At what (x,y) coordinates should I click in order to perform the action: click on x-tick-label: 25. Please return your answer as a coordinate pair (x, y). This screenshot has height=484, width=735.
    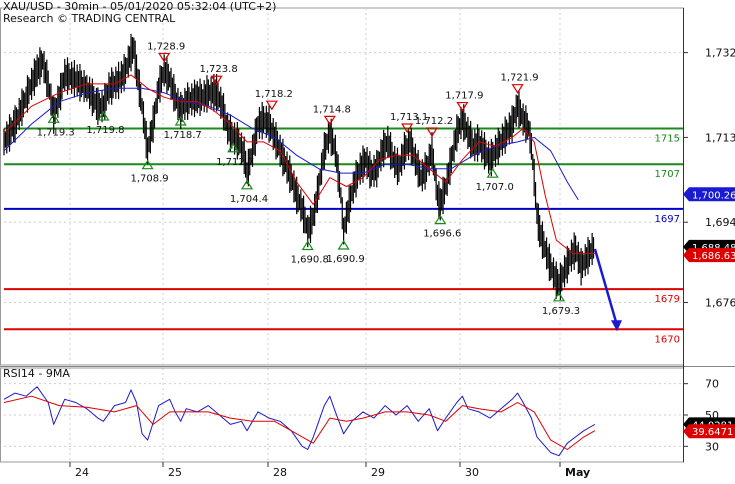
    Looking at the image, I should click on (175, 472).